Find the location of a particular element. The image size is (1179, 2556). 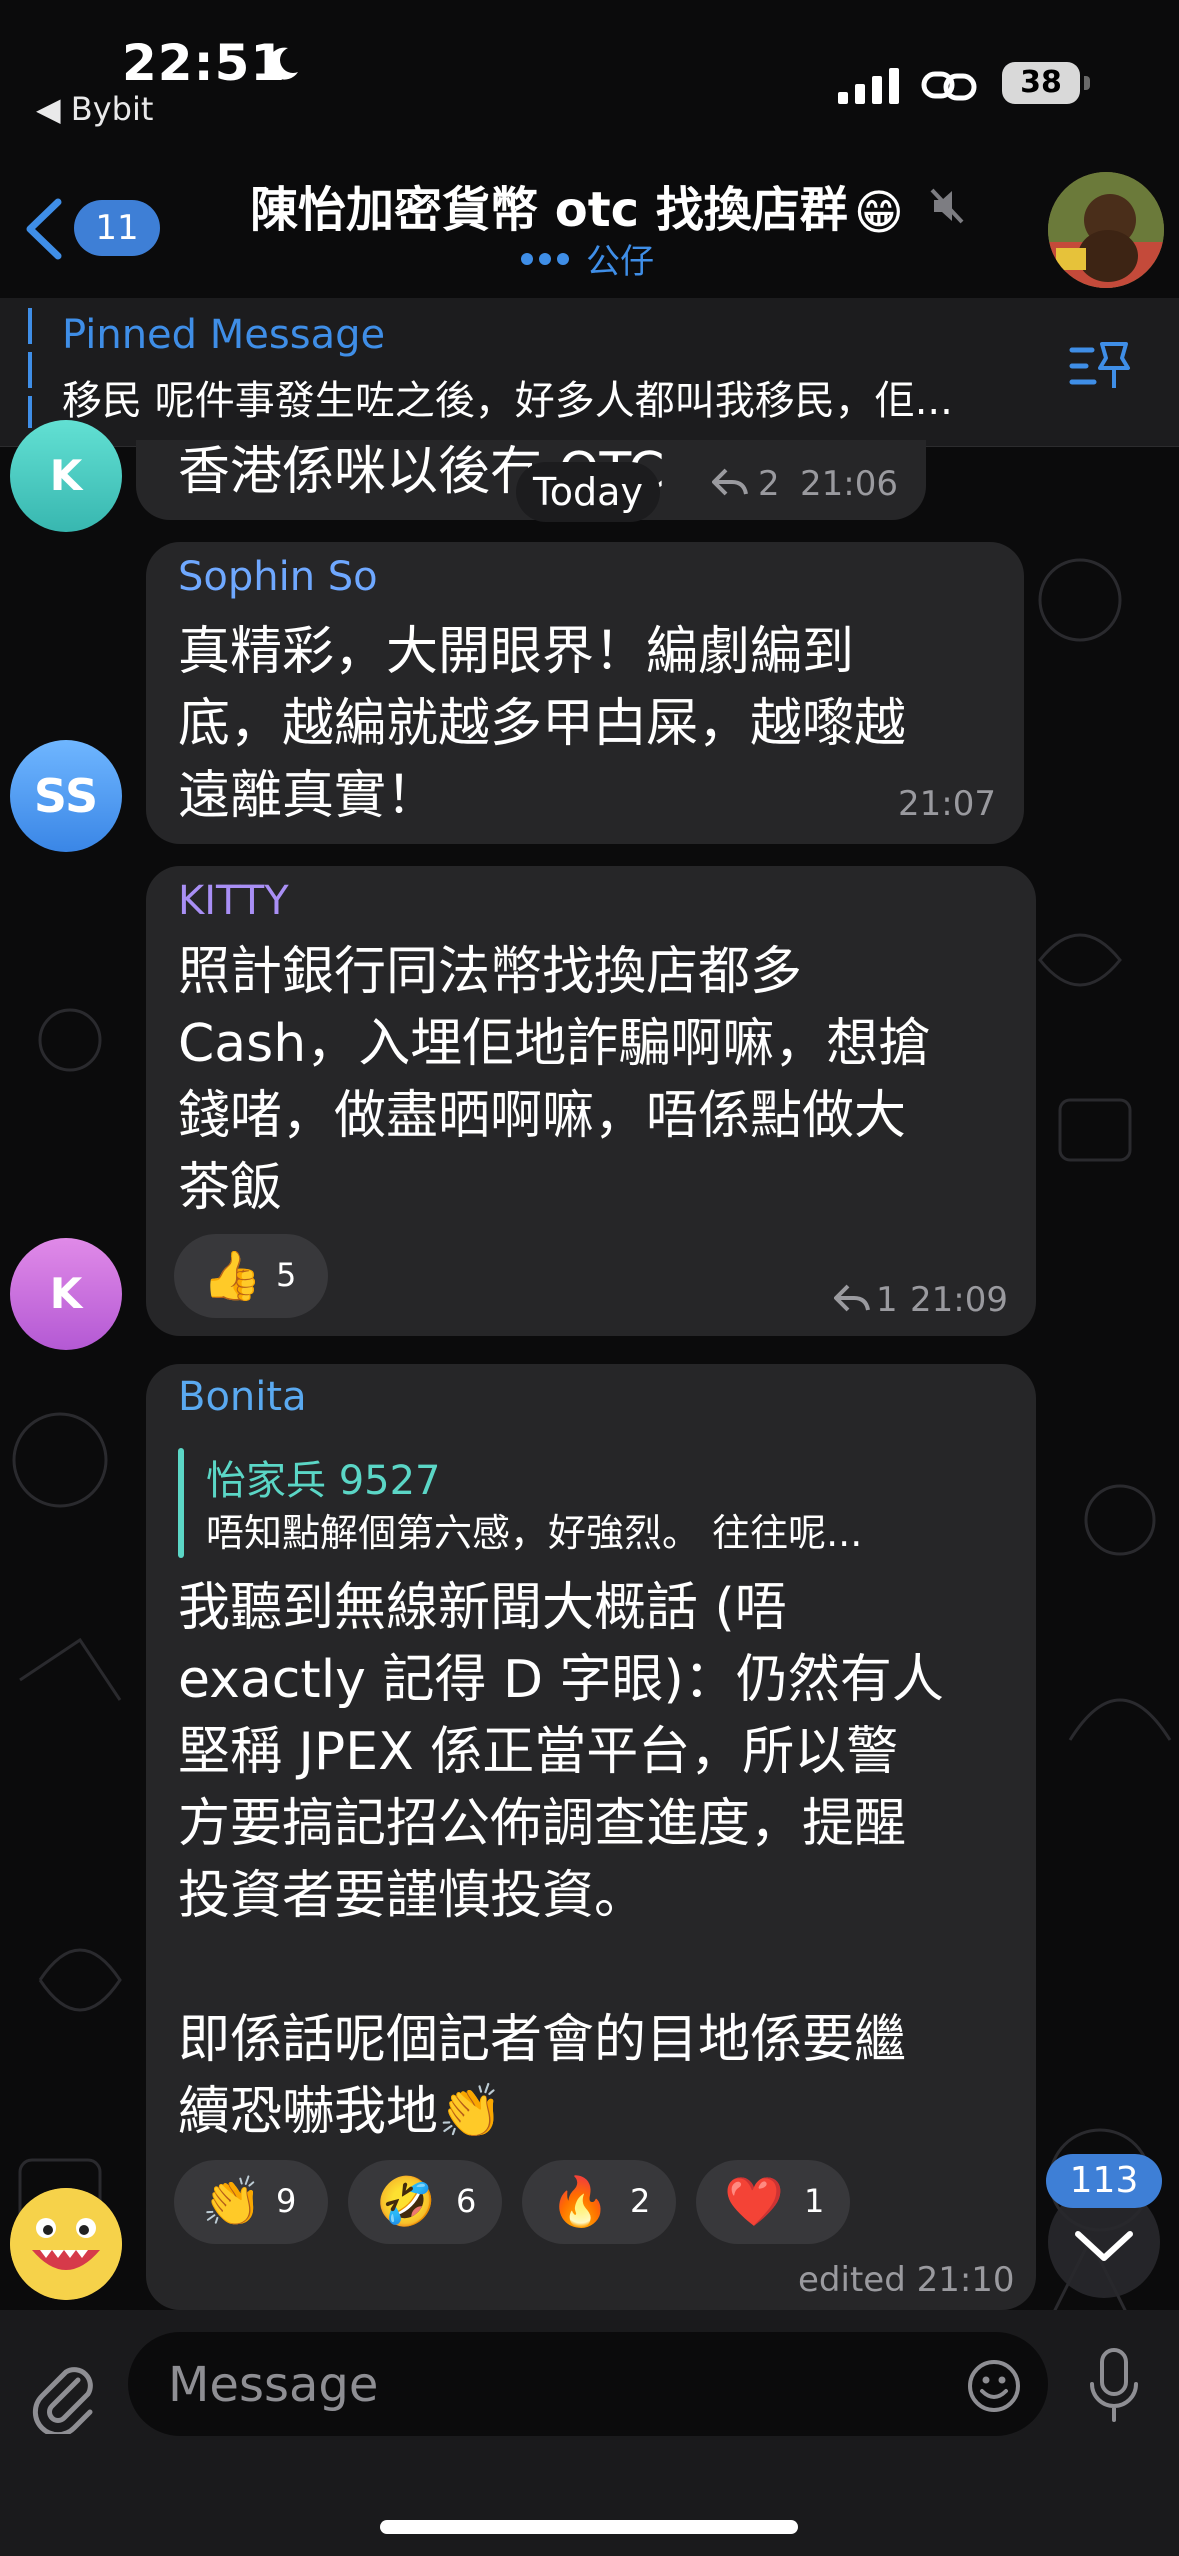

muted-speaker-icon is located at coordinates (947, 206).